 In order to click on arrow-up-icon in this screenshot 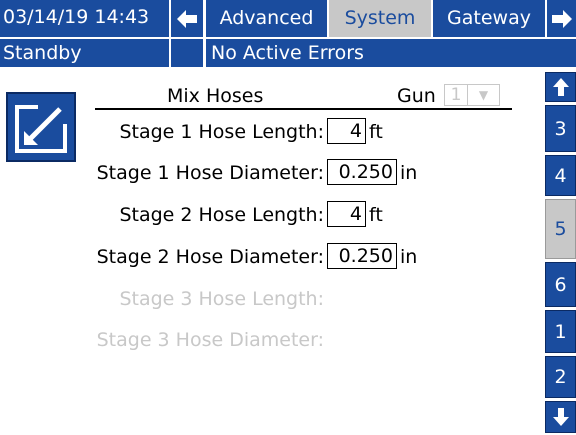, I will do `click(560, 87)`.